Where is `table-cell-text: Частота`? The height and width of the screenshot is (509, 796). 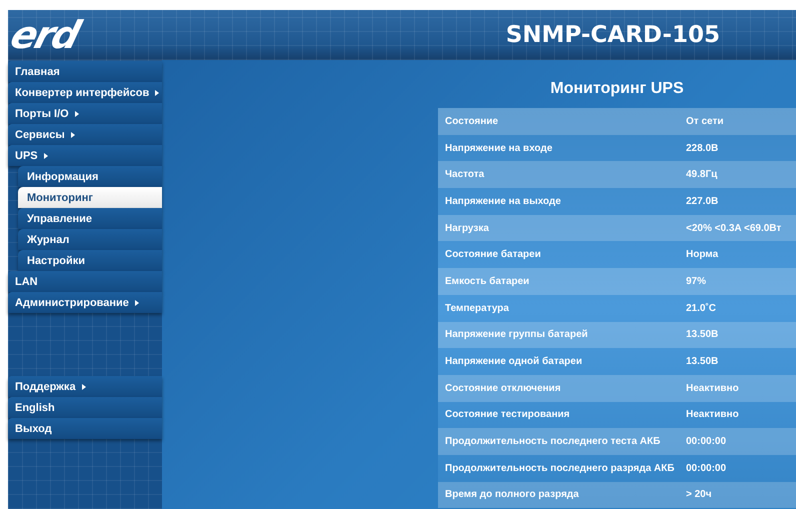 table-cell-text: Частота is located at coordinates (465, 174).